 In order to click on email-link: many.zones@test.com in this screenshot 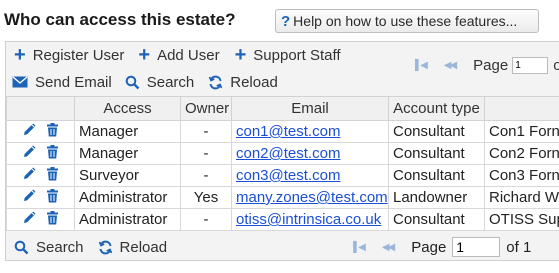, I will do `click(312, 197)`.